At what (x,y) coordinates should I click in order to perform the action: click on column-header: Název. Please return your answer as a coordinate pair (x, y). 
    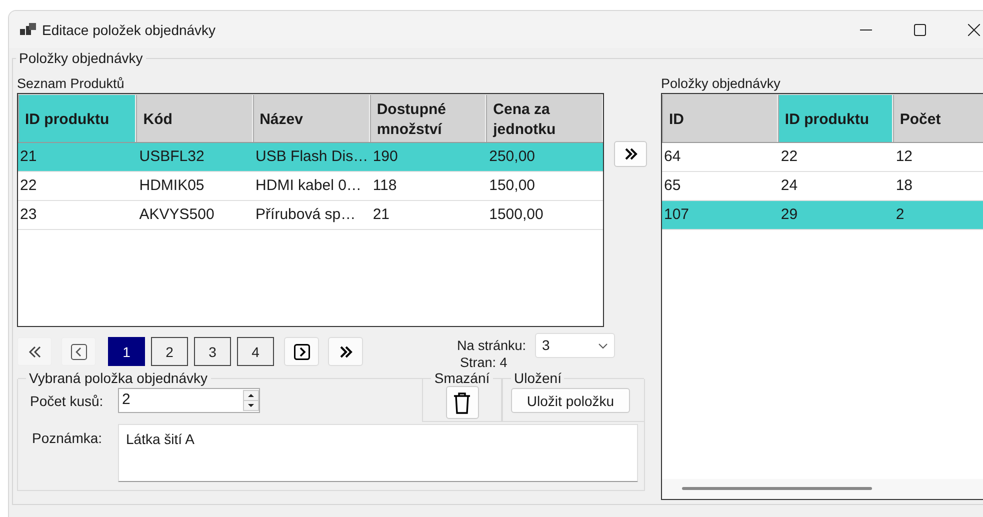
    Looking at the image, I should click on (311, 118).